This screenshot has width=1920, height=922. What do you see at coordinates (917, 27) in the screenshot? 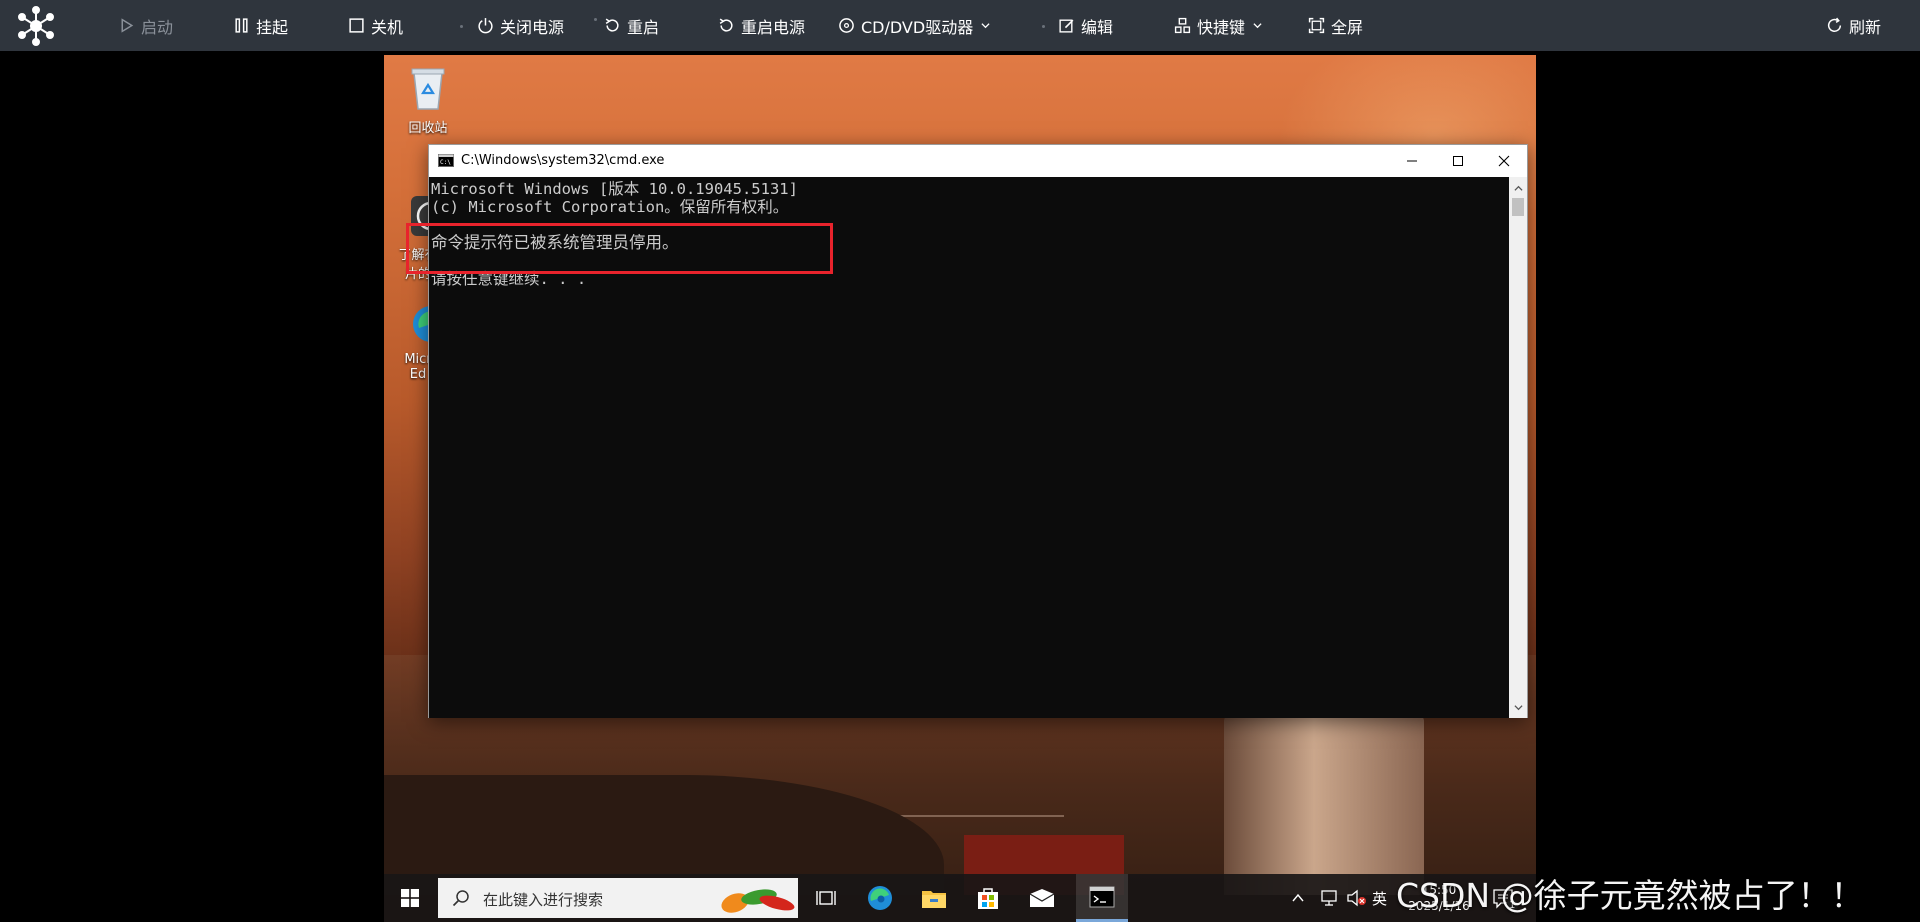
I see `cd-dvd-drive-label: CD/DVD驱动器` at bounding box center [917, 27].